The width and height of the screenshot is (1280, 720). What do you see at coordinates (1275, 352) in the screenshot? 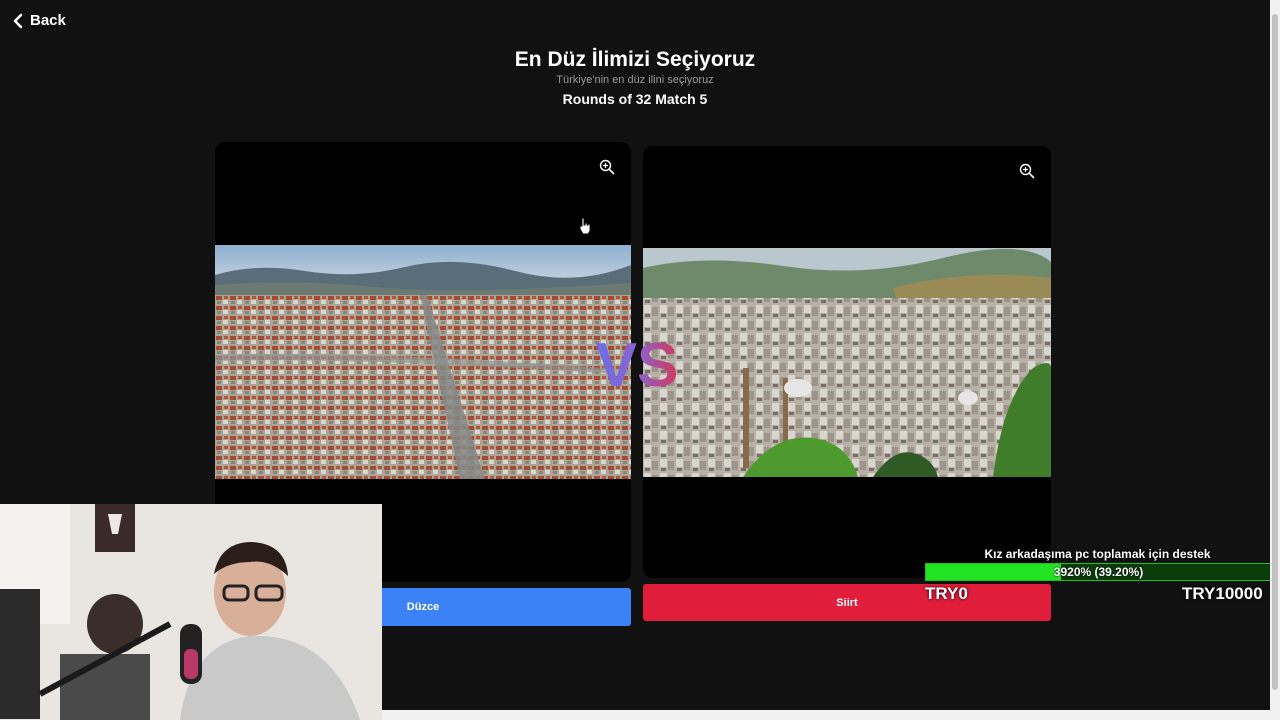
I see `scrollbar-thumb` at bounding box center [1275, 352].